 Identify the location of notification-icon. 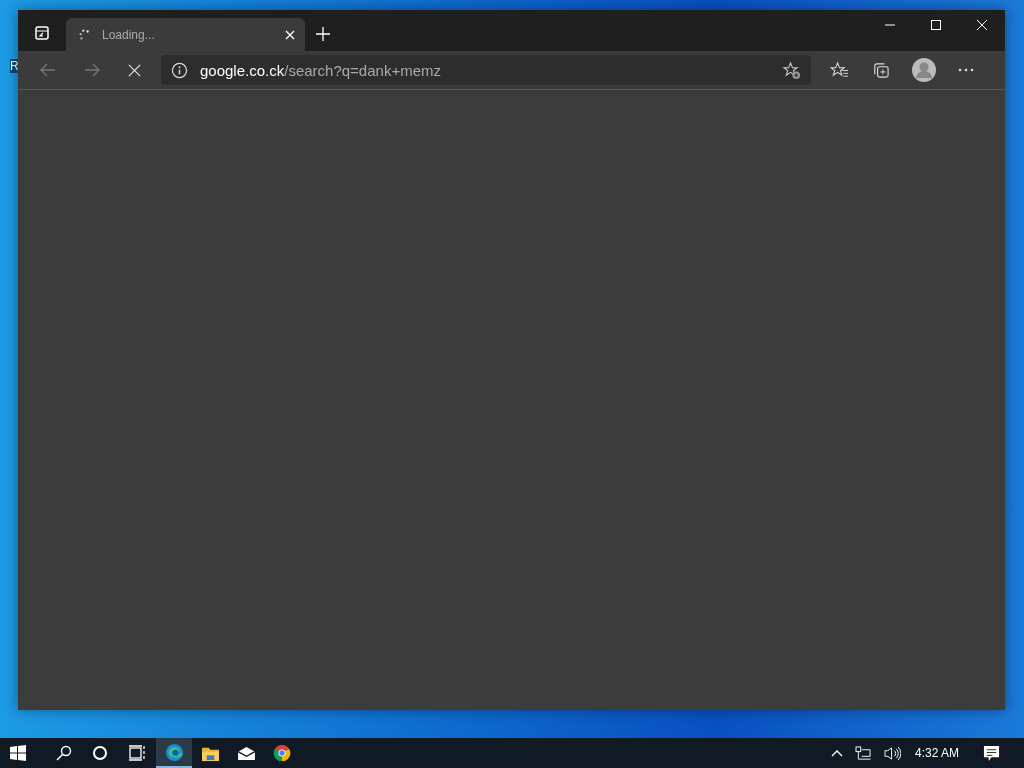
(991, 753).